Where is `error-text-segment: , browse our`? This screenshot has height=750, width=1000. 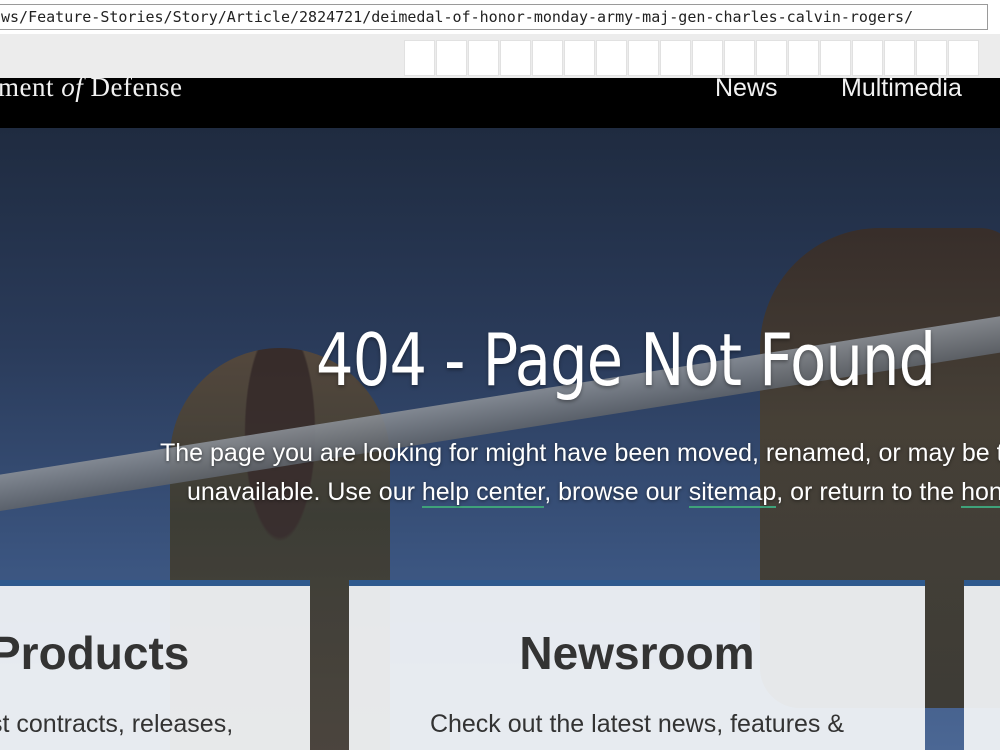 error-text-segment: , browse our is located at coordinates (616, 492).